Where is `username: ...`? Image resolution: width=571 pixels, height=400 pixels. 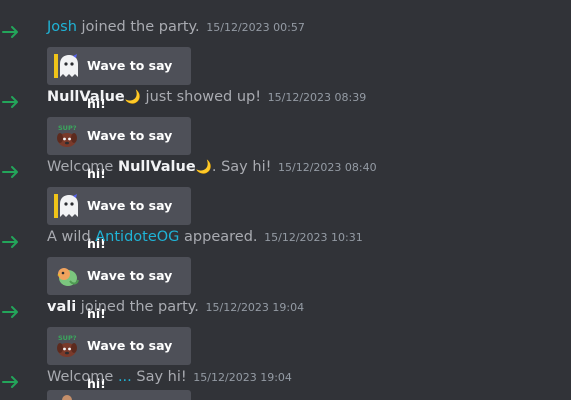
username: ... is located at coordinates (125, 377).